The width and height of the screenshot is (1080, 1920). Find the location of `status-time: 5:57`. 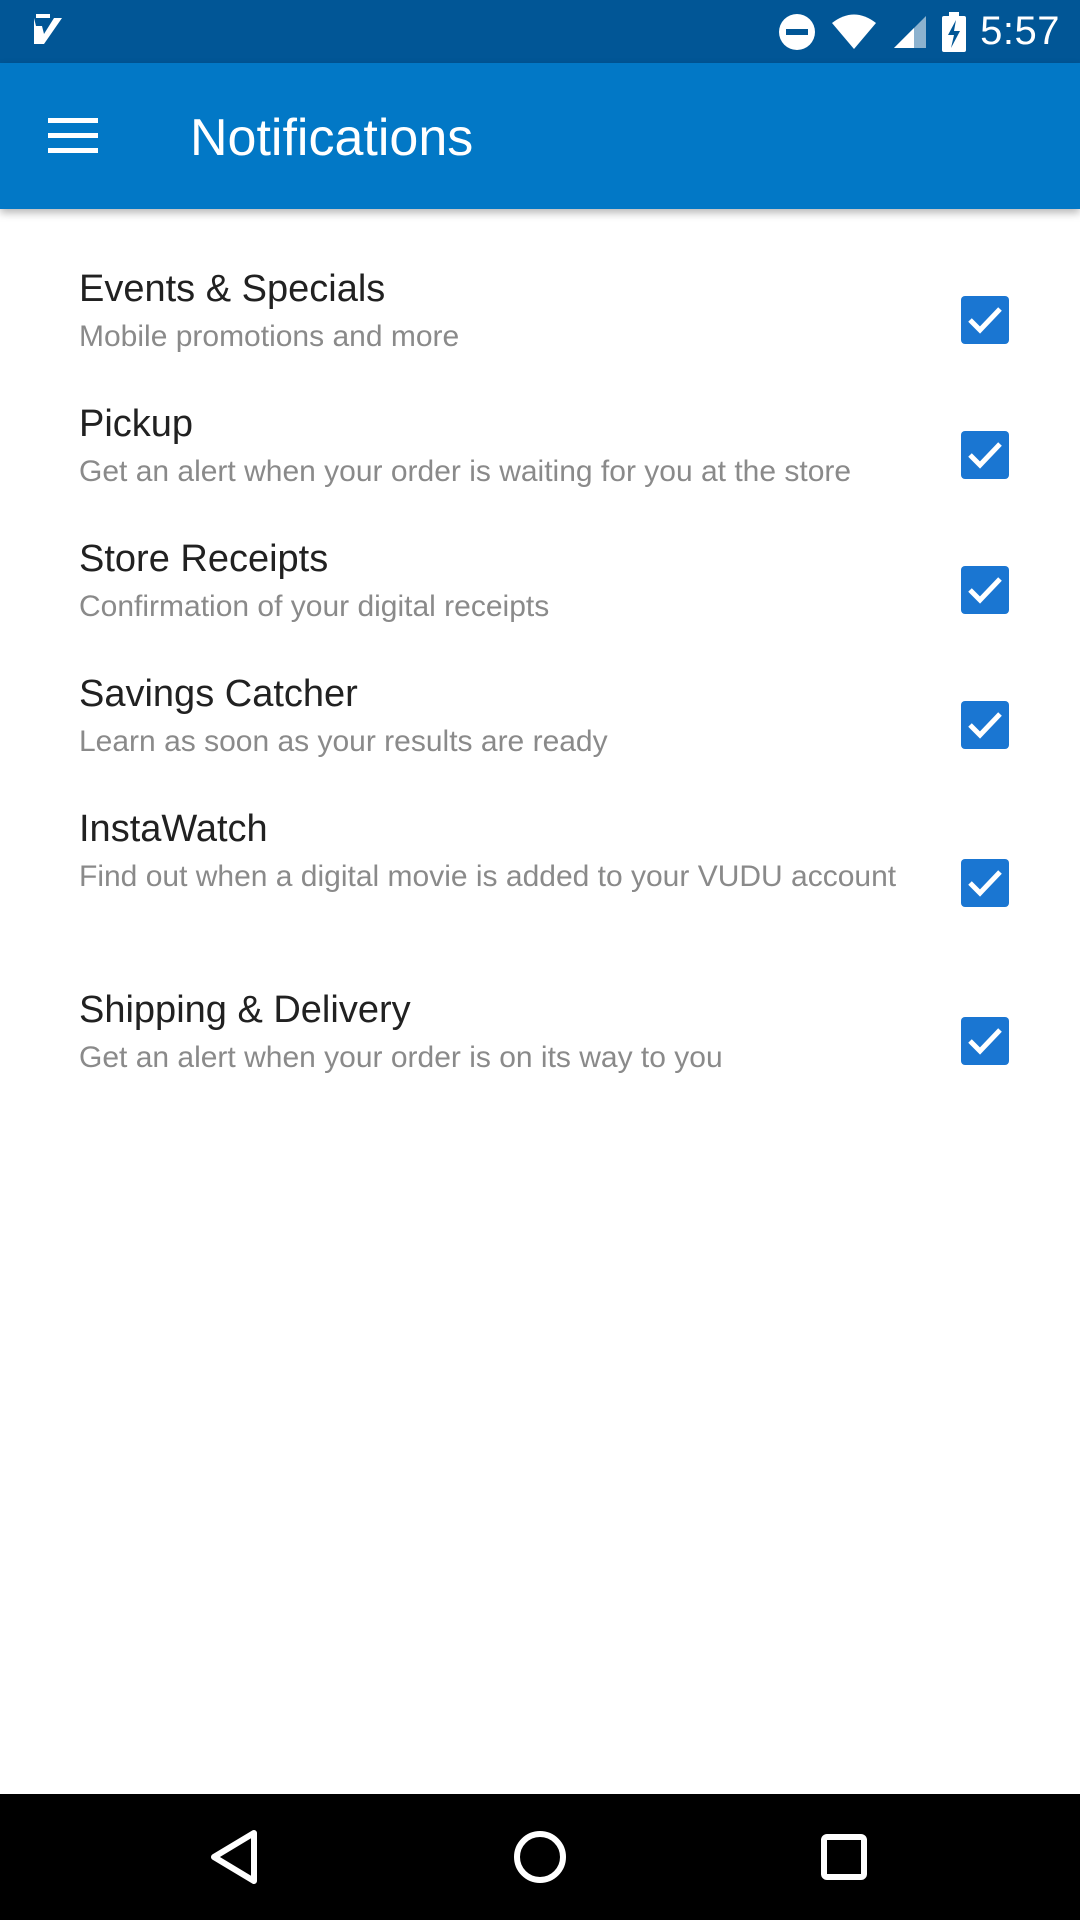

status-time: 5:57 is located at coordinates (1020, 31).